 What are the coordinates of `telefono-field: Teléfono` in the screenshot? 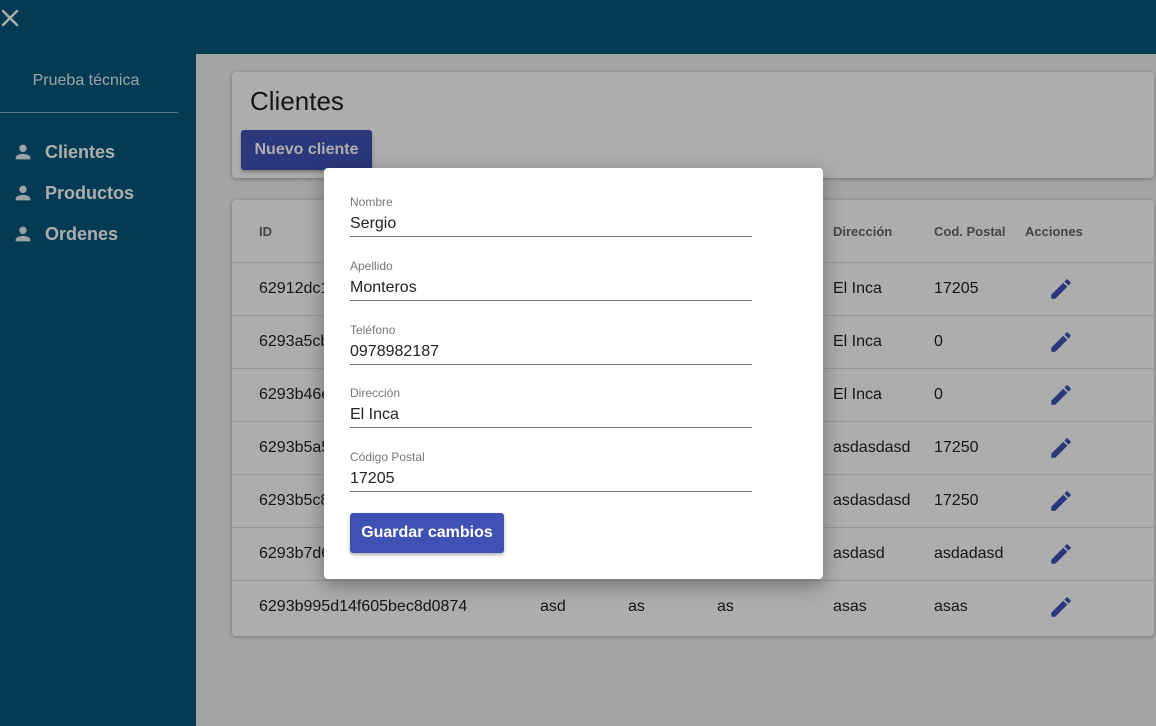 It's located at (551, 351).